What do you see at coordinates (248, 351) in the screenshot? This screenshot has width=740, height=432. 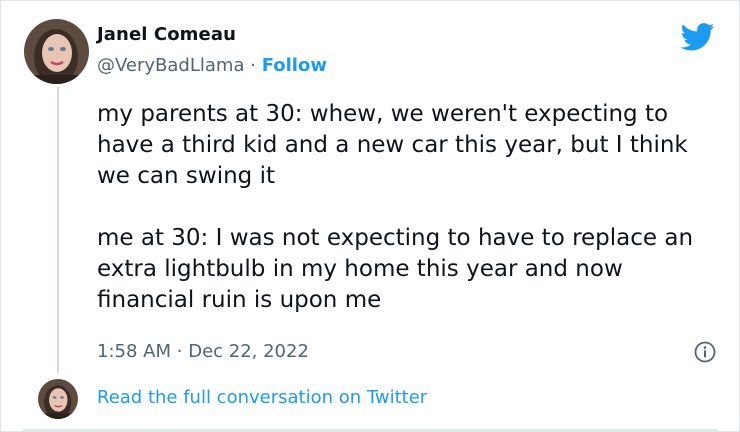 I see `tweet-date: Dec 22, 2022` at bounding box center [248, 351].